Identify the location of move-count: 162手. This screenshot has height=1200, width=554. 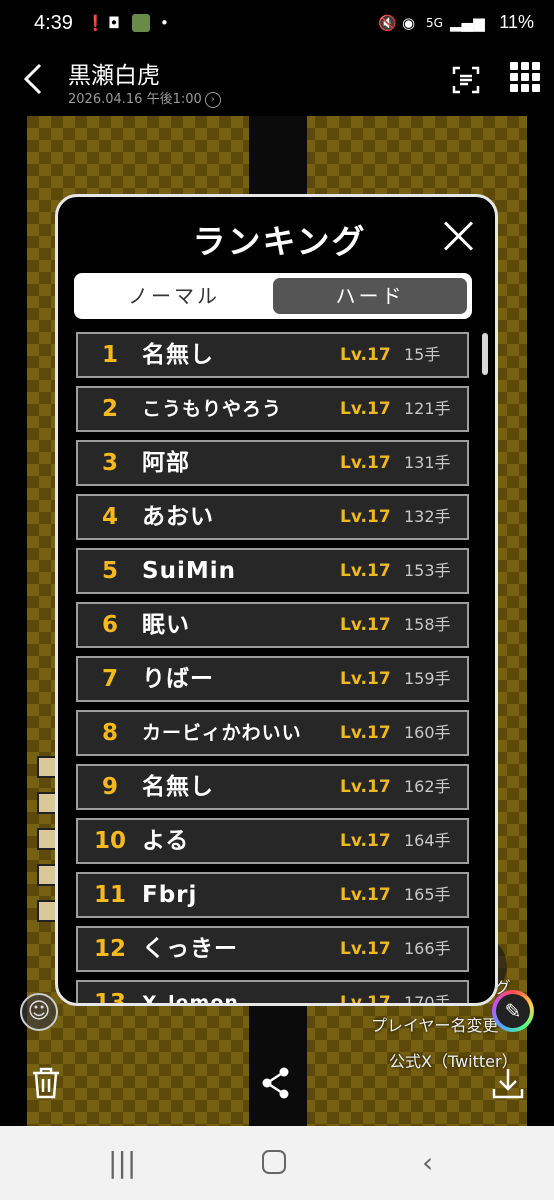
(427, 786).